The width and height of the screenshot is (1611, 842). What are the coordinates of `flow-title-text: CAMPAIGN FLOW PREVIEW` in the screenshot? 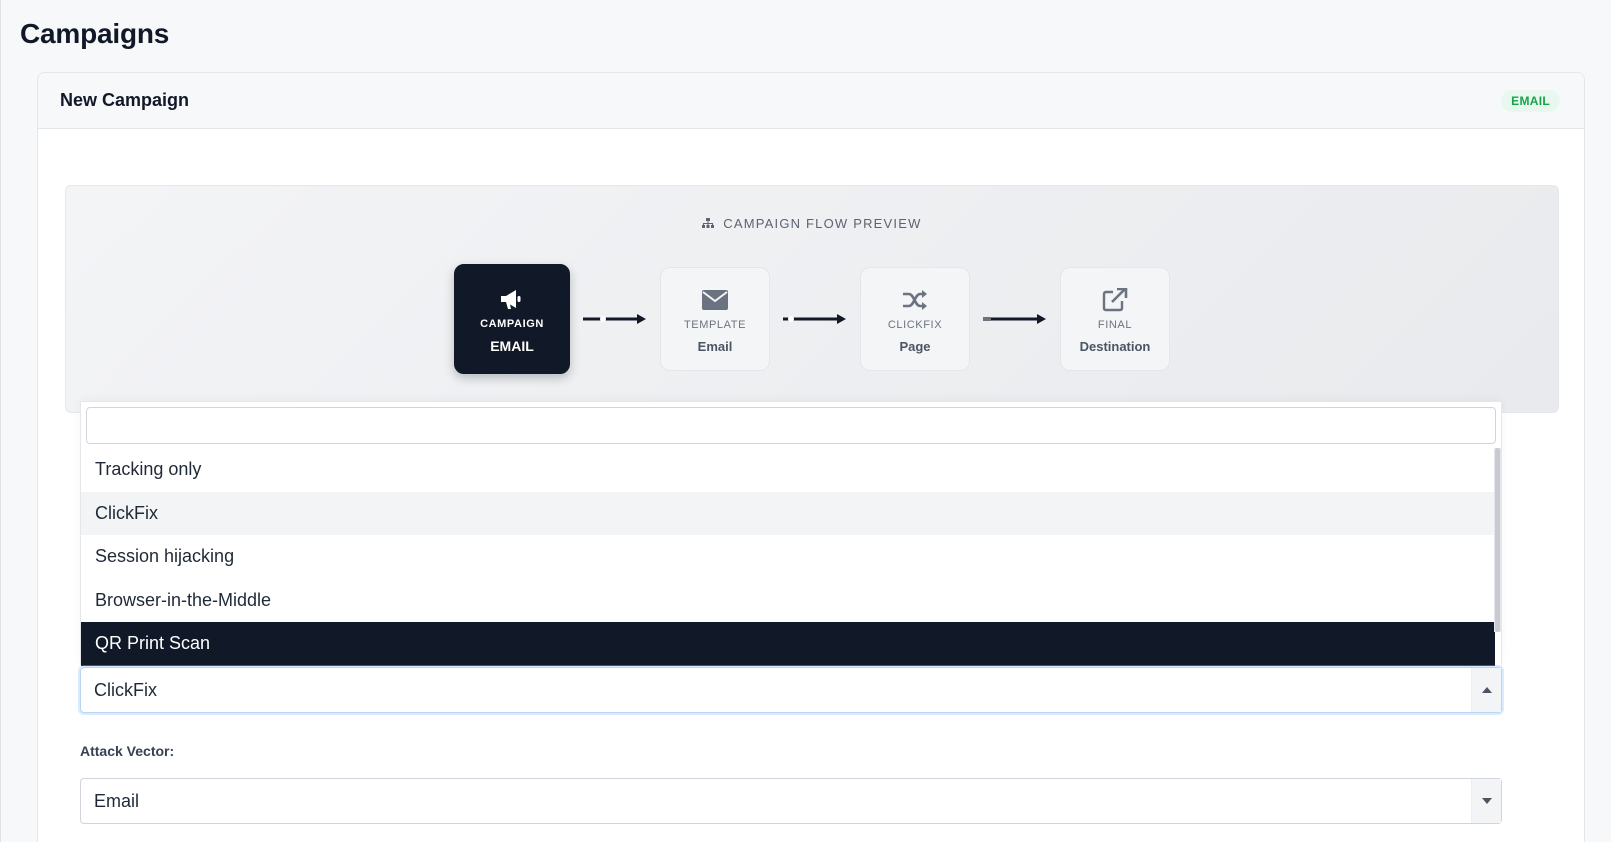 It's located at (822, 223).